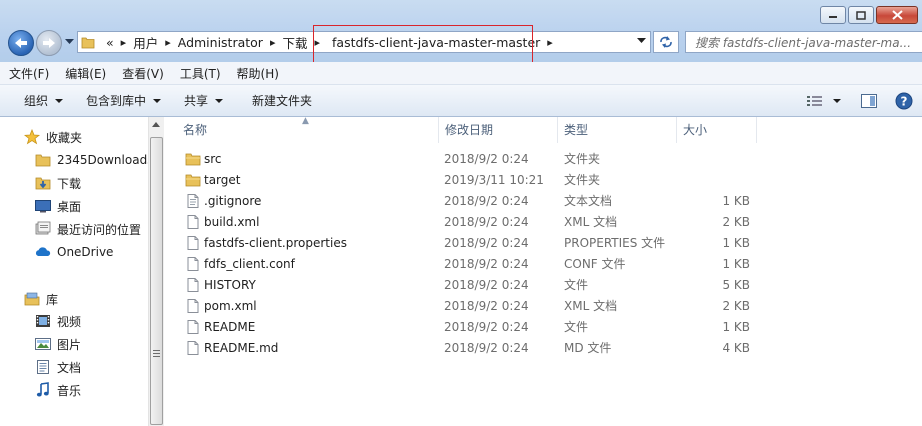 The image size is (922, 426). What do you see at coordinates (249, 264) in the screenshot?
I see `file-name: fdfs_client.conf` at bounding box center [249, 264].